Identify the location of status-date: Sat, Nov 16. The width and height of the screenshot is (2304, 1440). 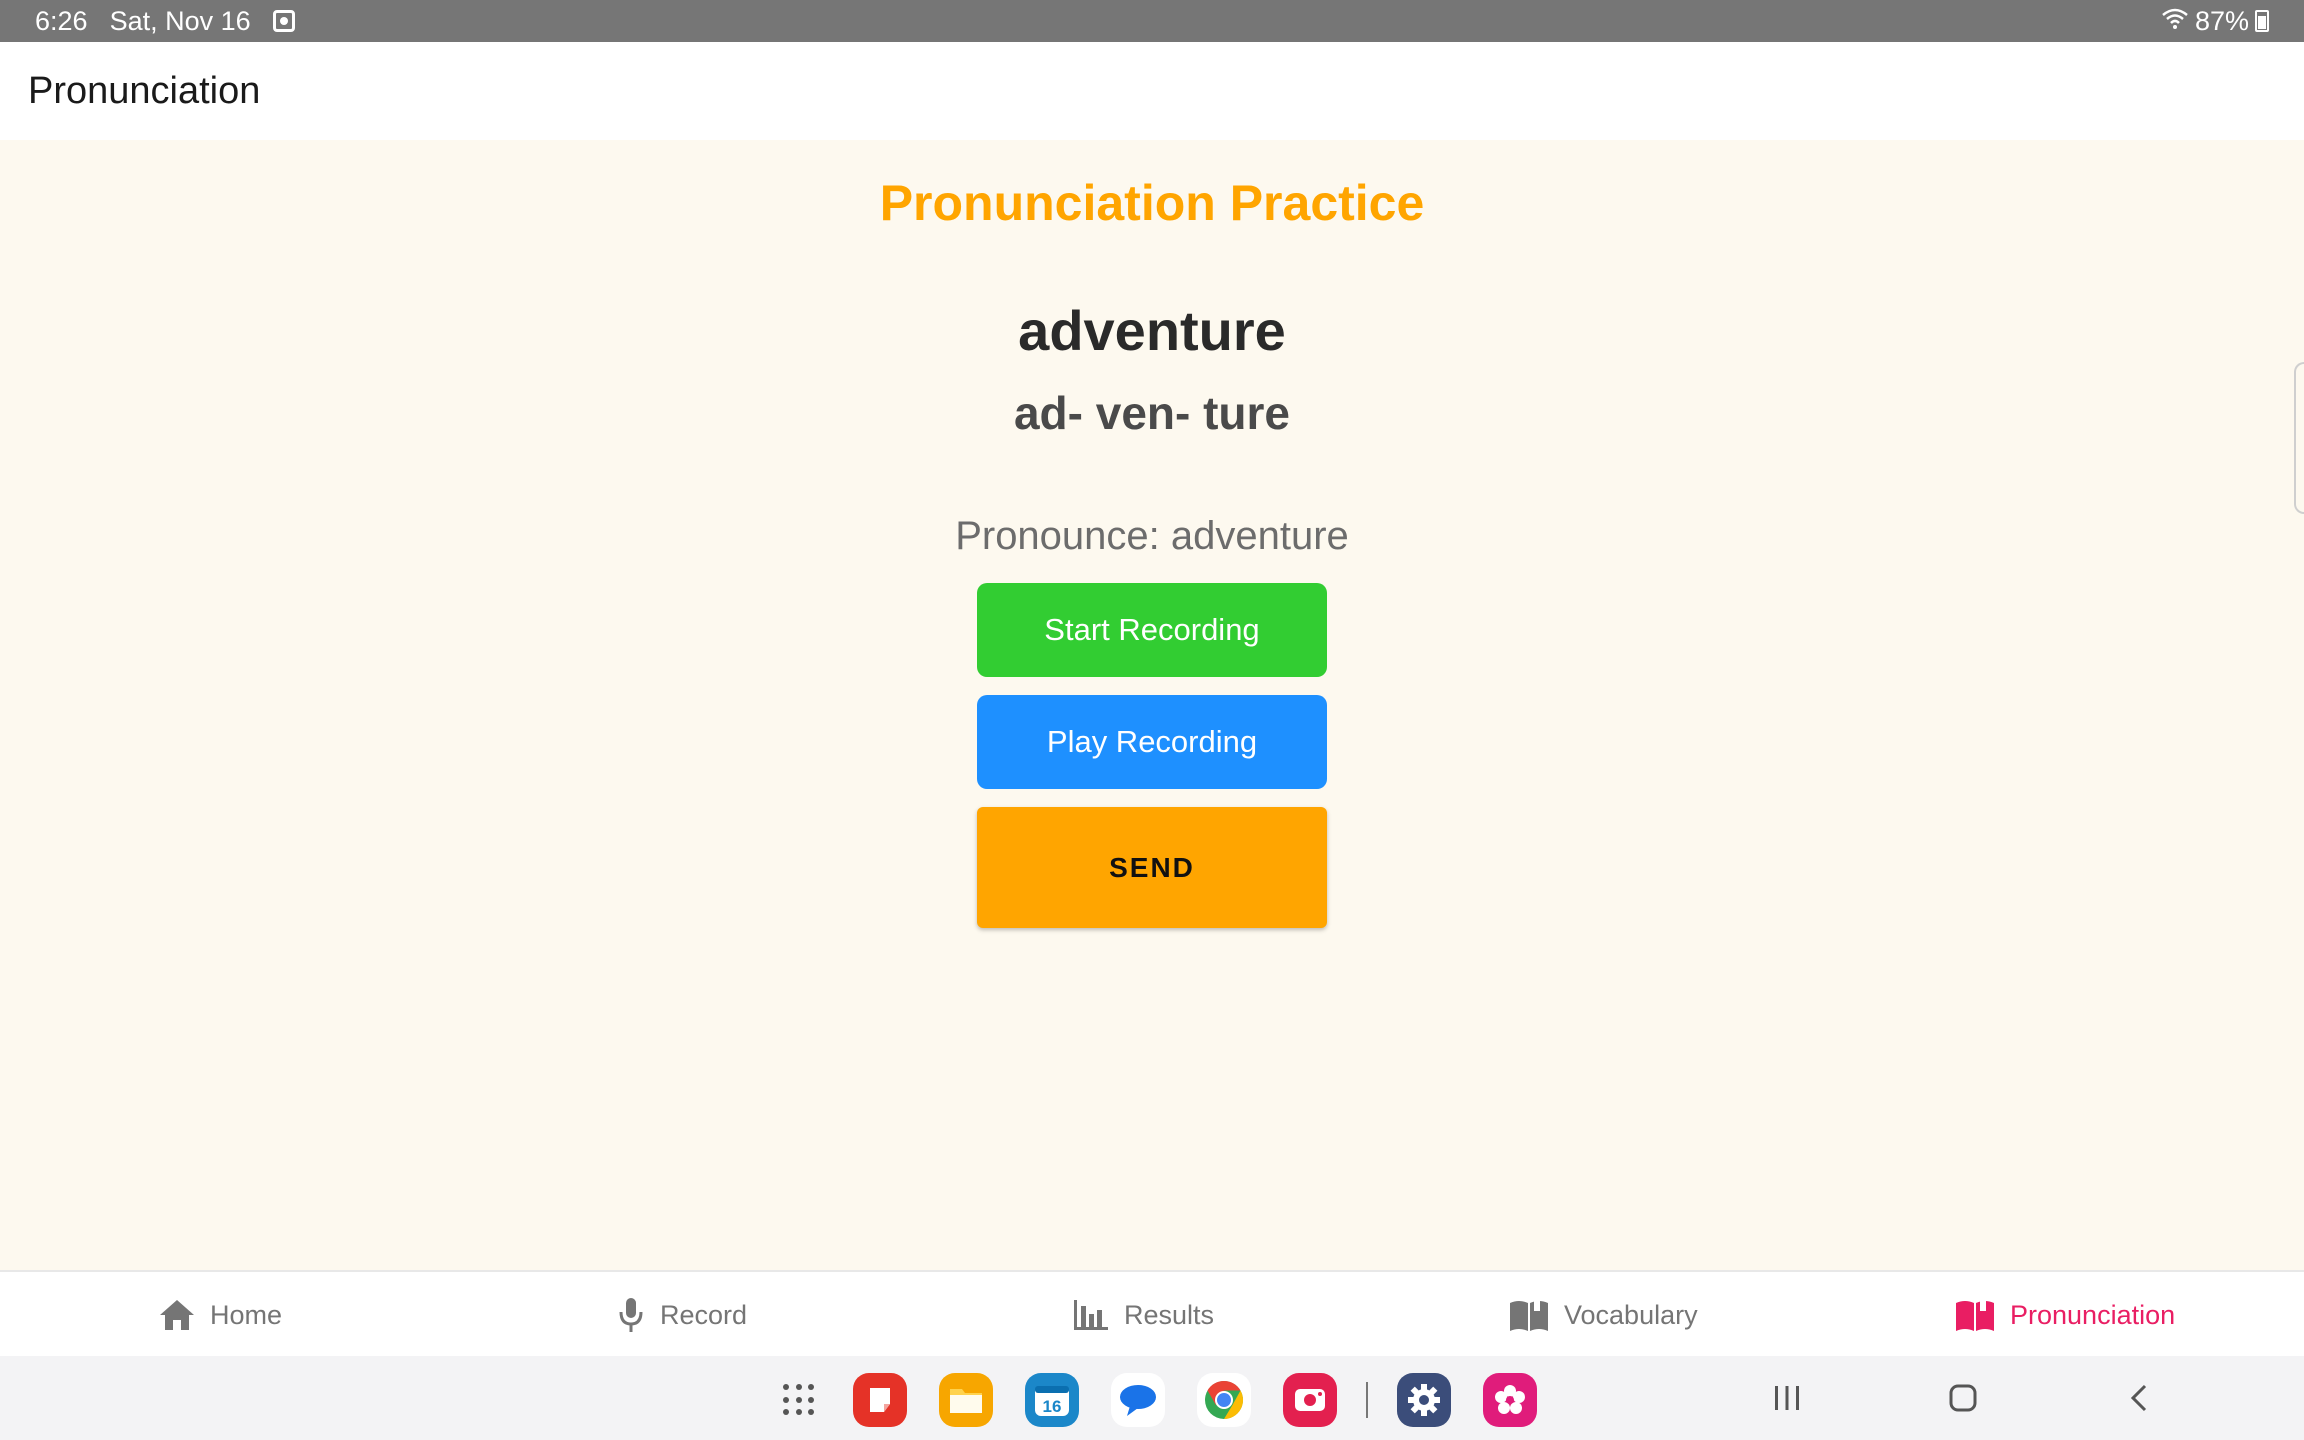
(180, 20).